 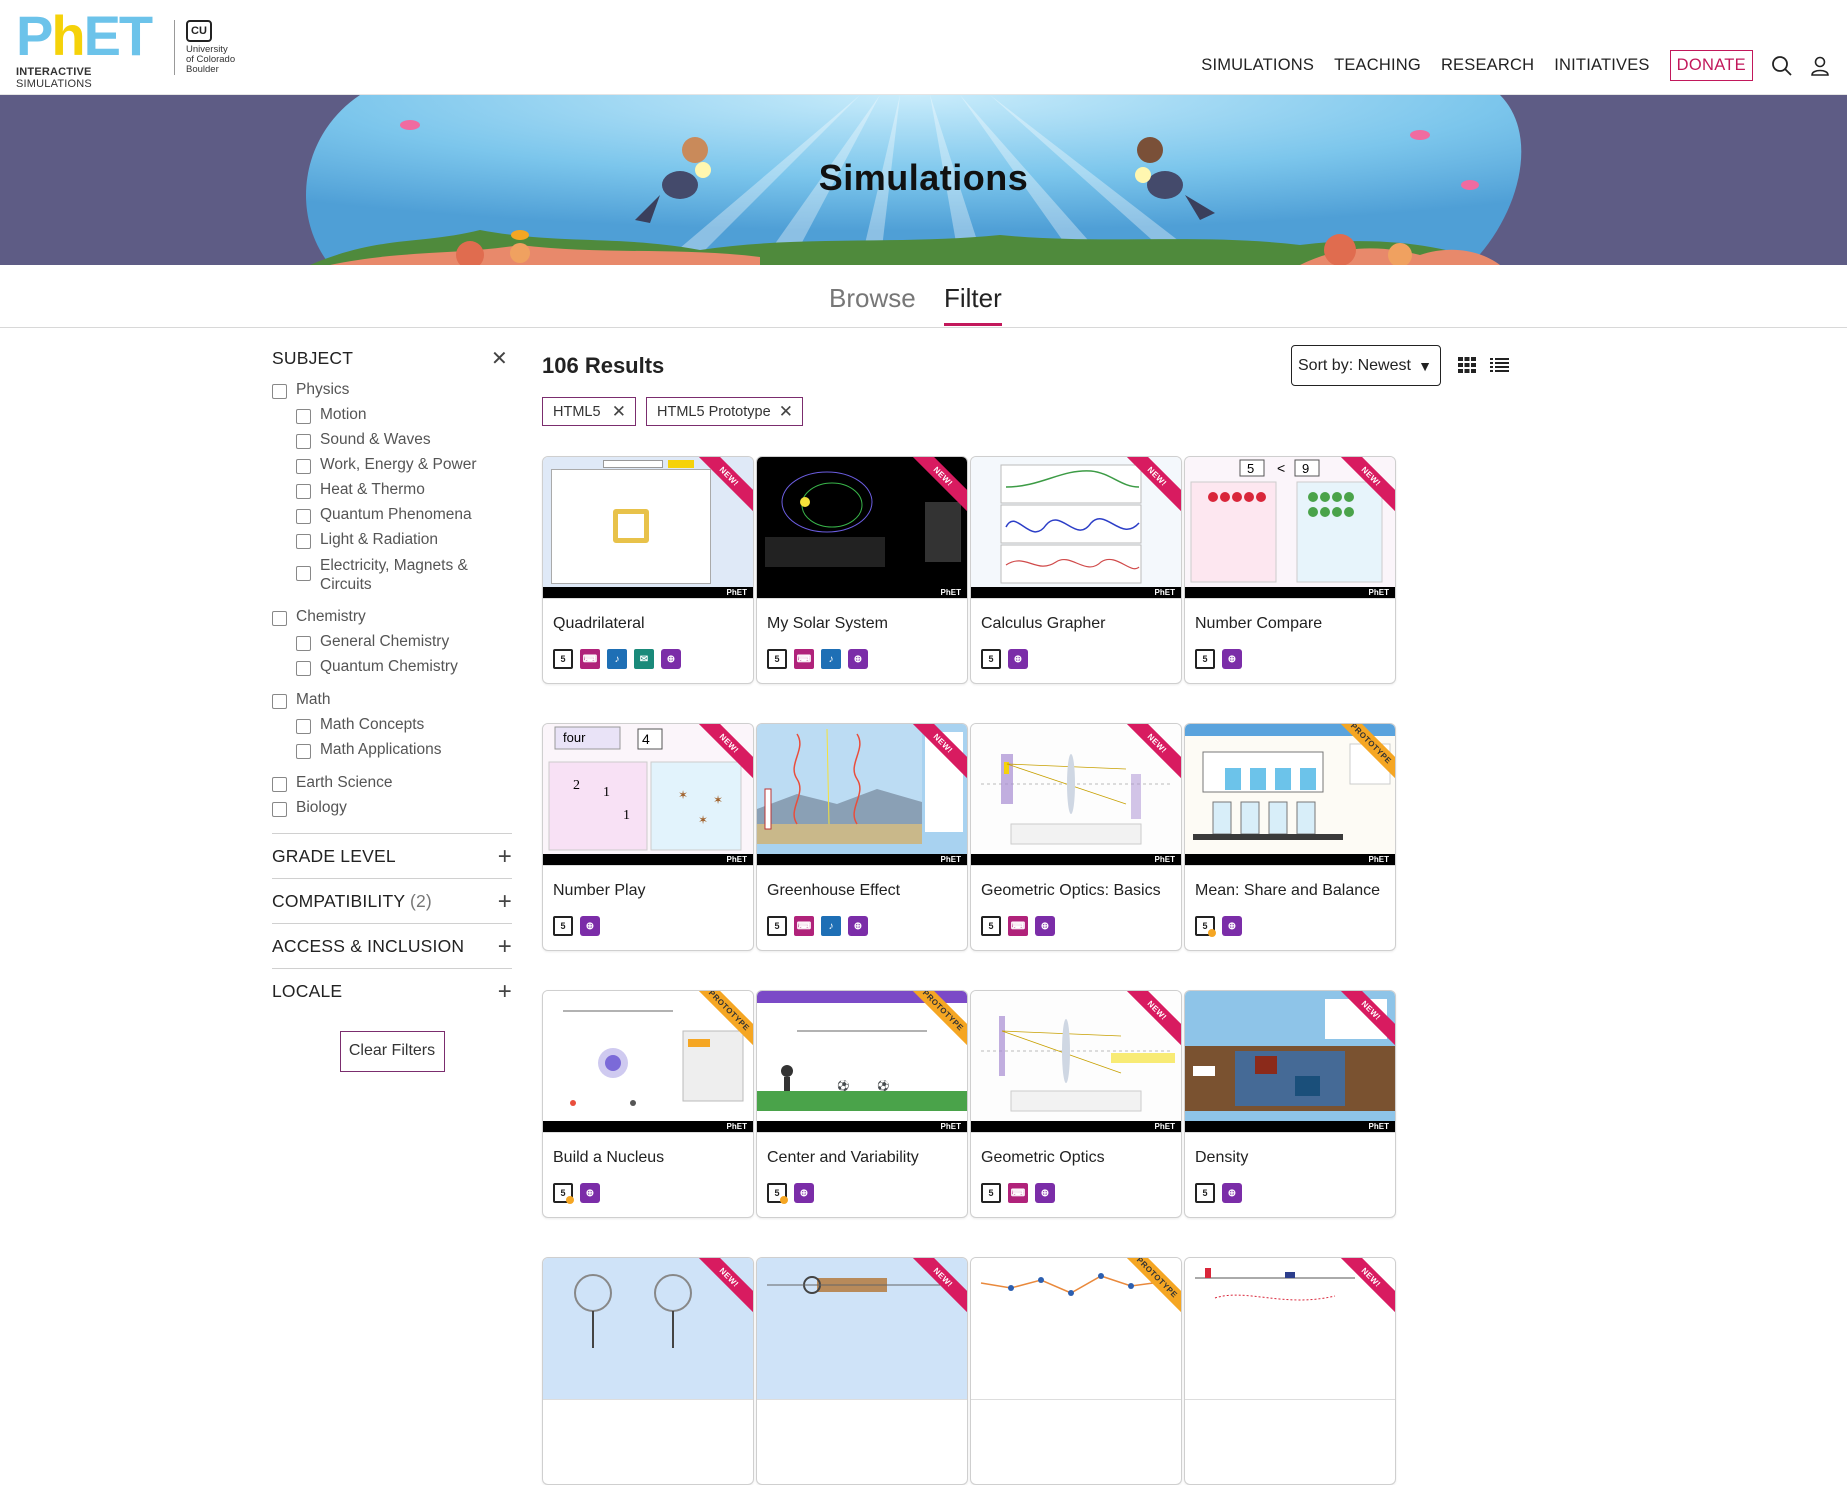 What do you see at coordinates (392, 1051) in the screenshot?
I see `clear-filters-button: Clear Filters` at bounding box center [392, 1051].